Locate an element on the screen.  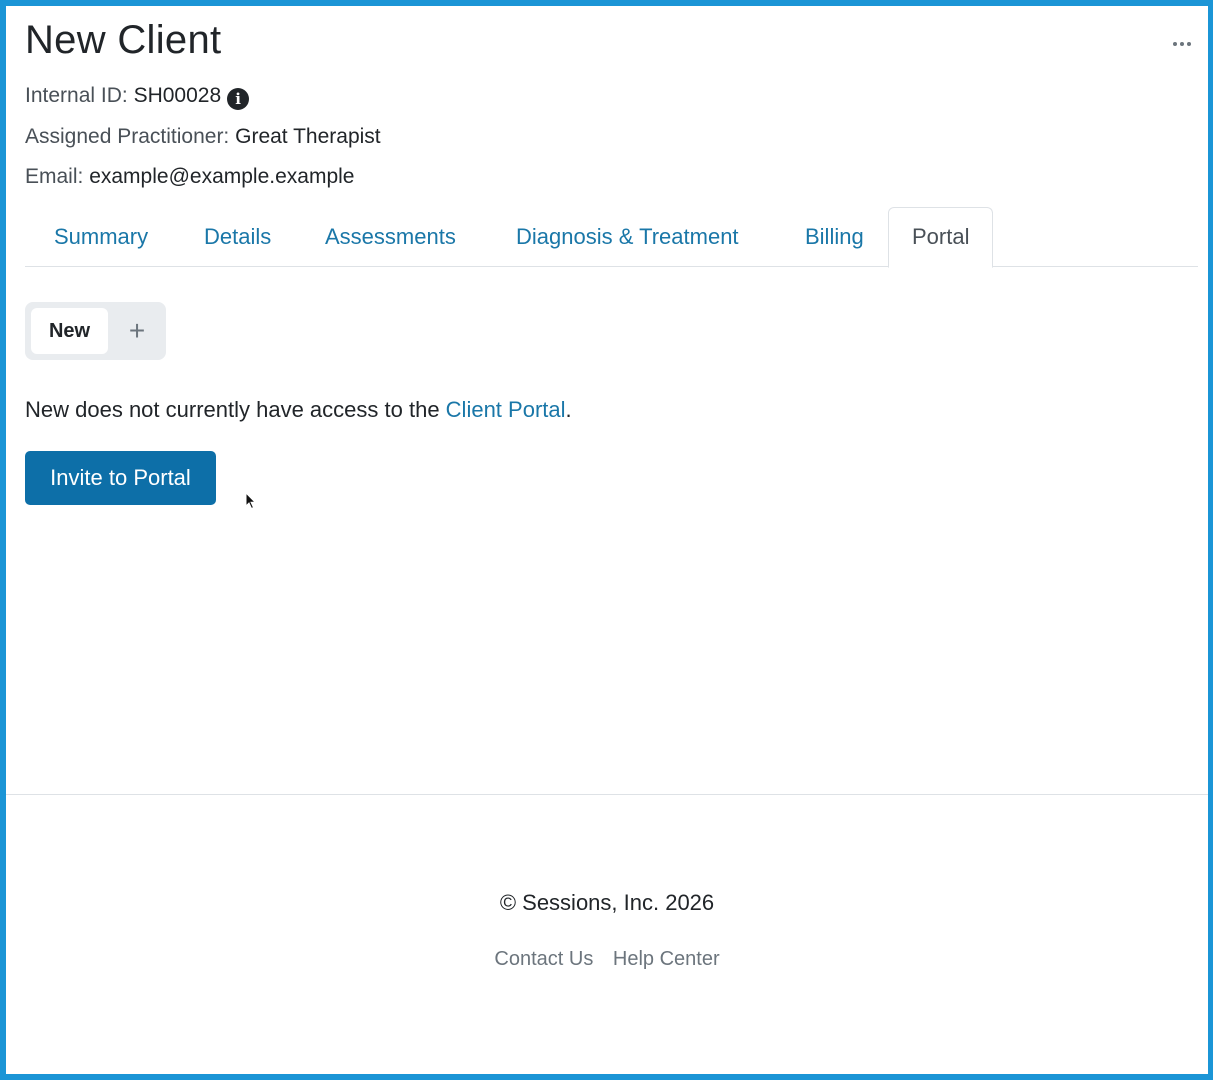
ellipsis-icon is located at coordinates (1175, 44).